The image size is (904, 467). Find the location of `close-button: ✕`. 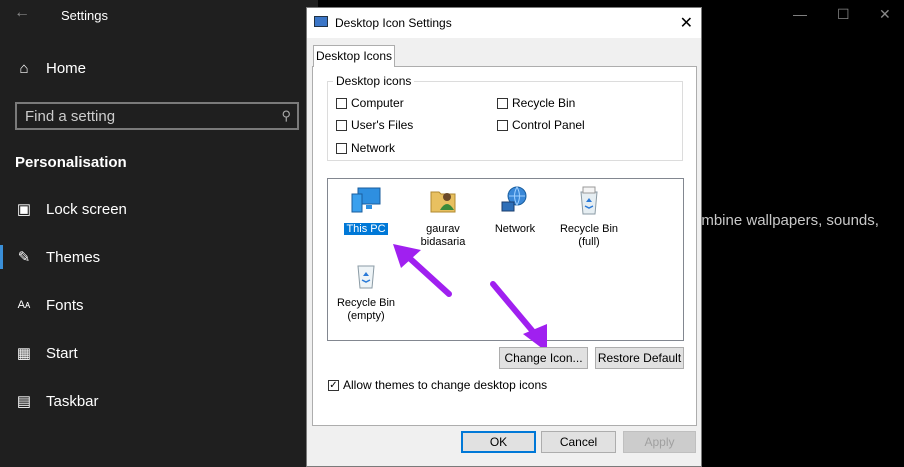

close-button: ✕ is located at coordinates (885, 14).